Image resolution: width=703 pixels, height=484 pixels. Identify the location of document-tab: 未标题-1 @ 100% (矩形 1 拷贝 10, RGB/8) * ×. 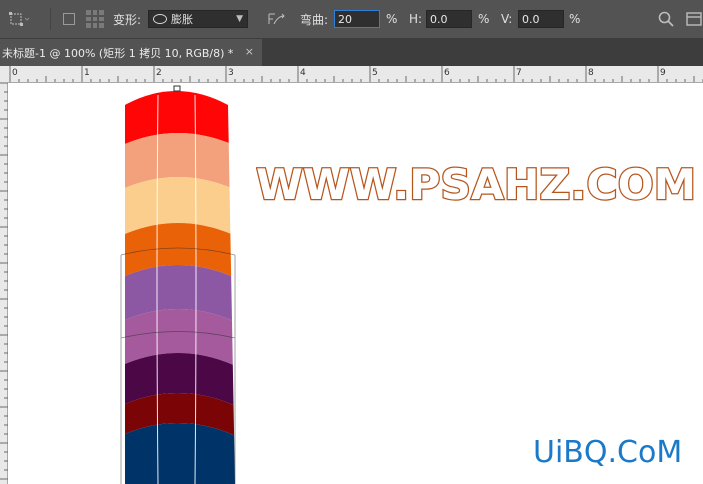
(131, 52).